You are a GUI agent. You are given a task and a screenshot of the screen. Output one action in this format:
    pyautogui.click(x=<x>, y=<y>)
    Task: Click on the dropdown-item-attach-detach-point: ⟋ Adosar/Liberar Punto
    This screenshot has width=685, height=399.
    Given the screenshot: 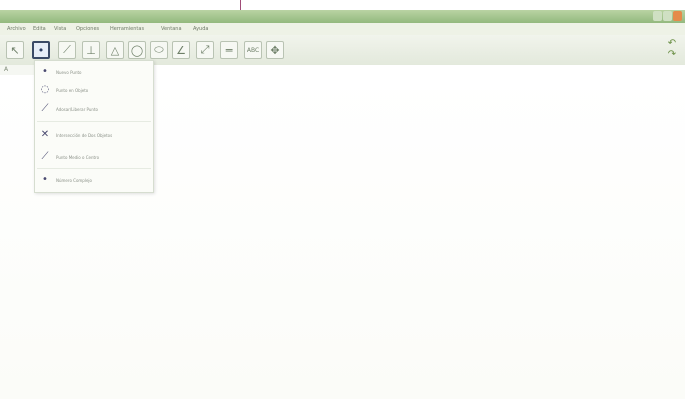 What is the action you would take?
    pyautogui.click(x=93, y=109)
    